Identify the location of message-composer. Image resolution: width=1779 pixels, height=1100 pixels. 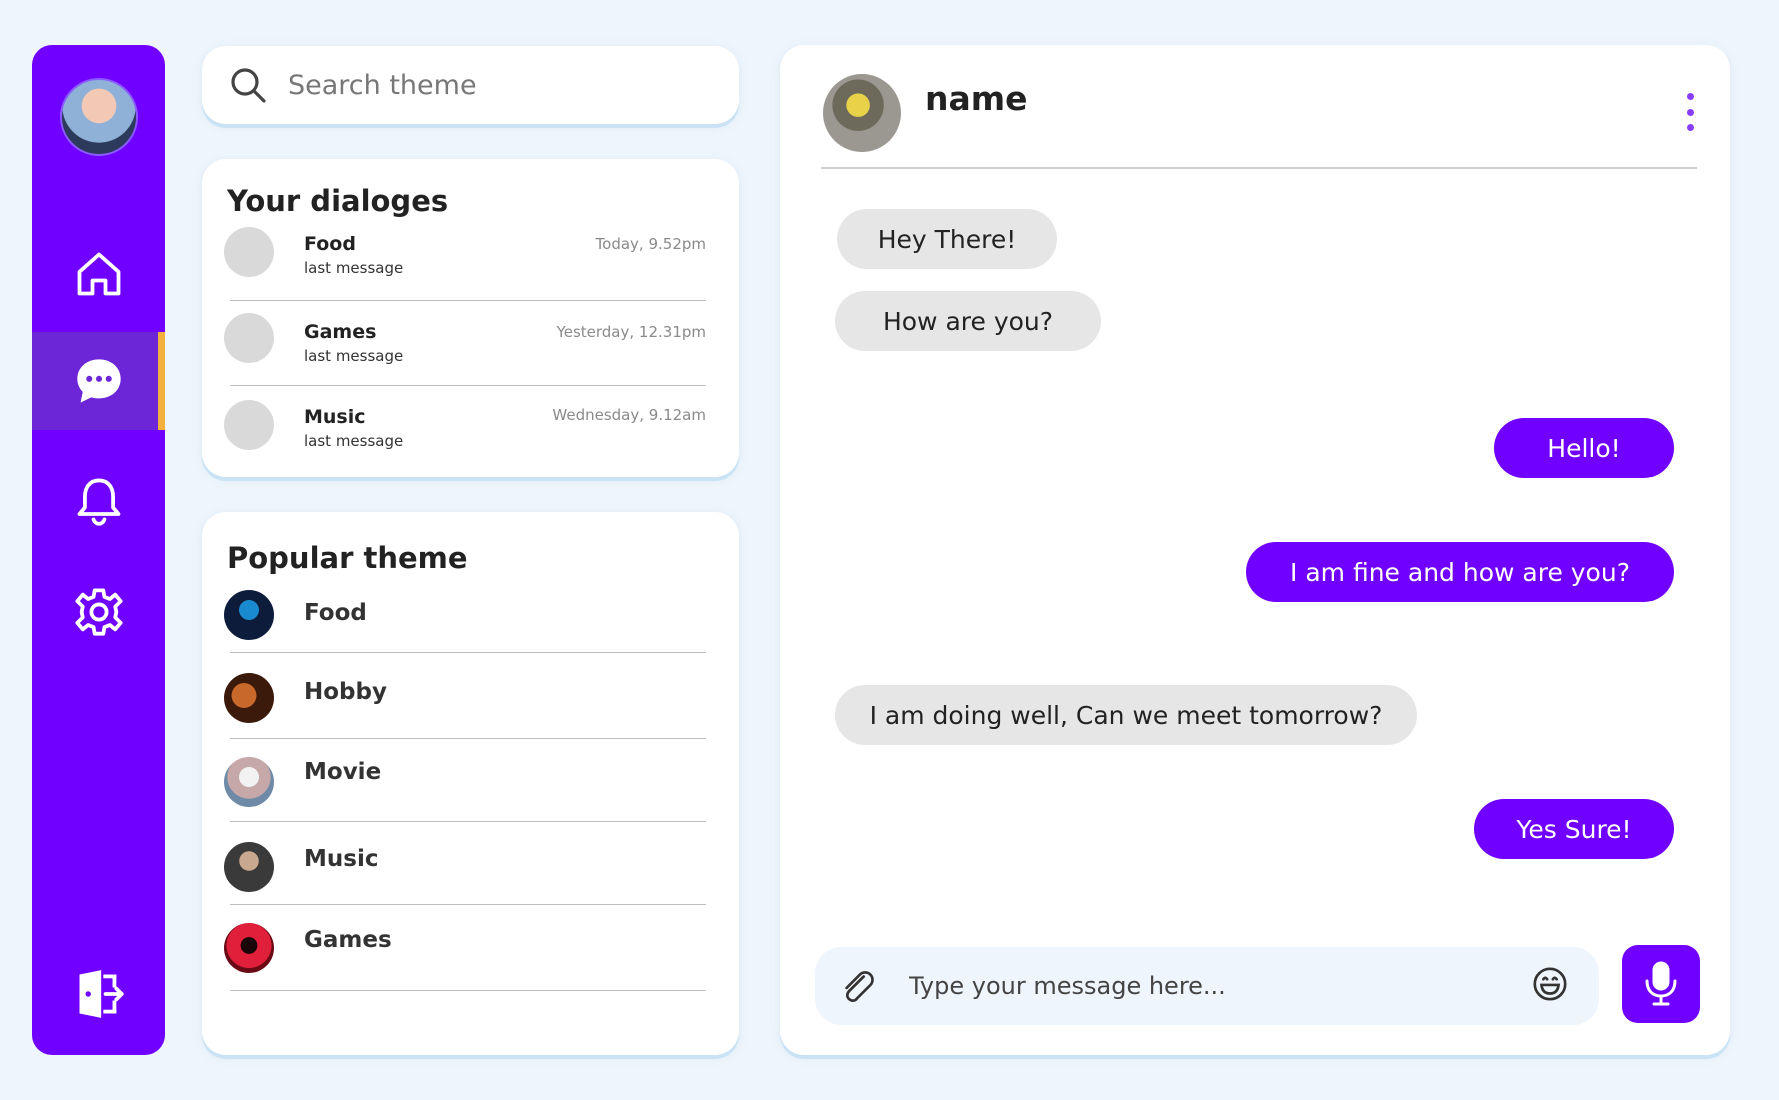
(1207, 986).